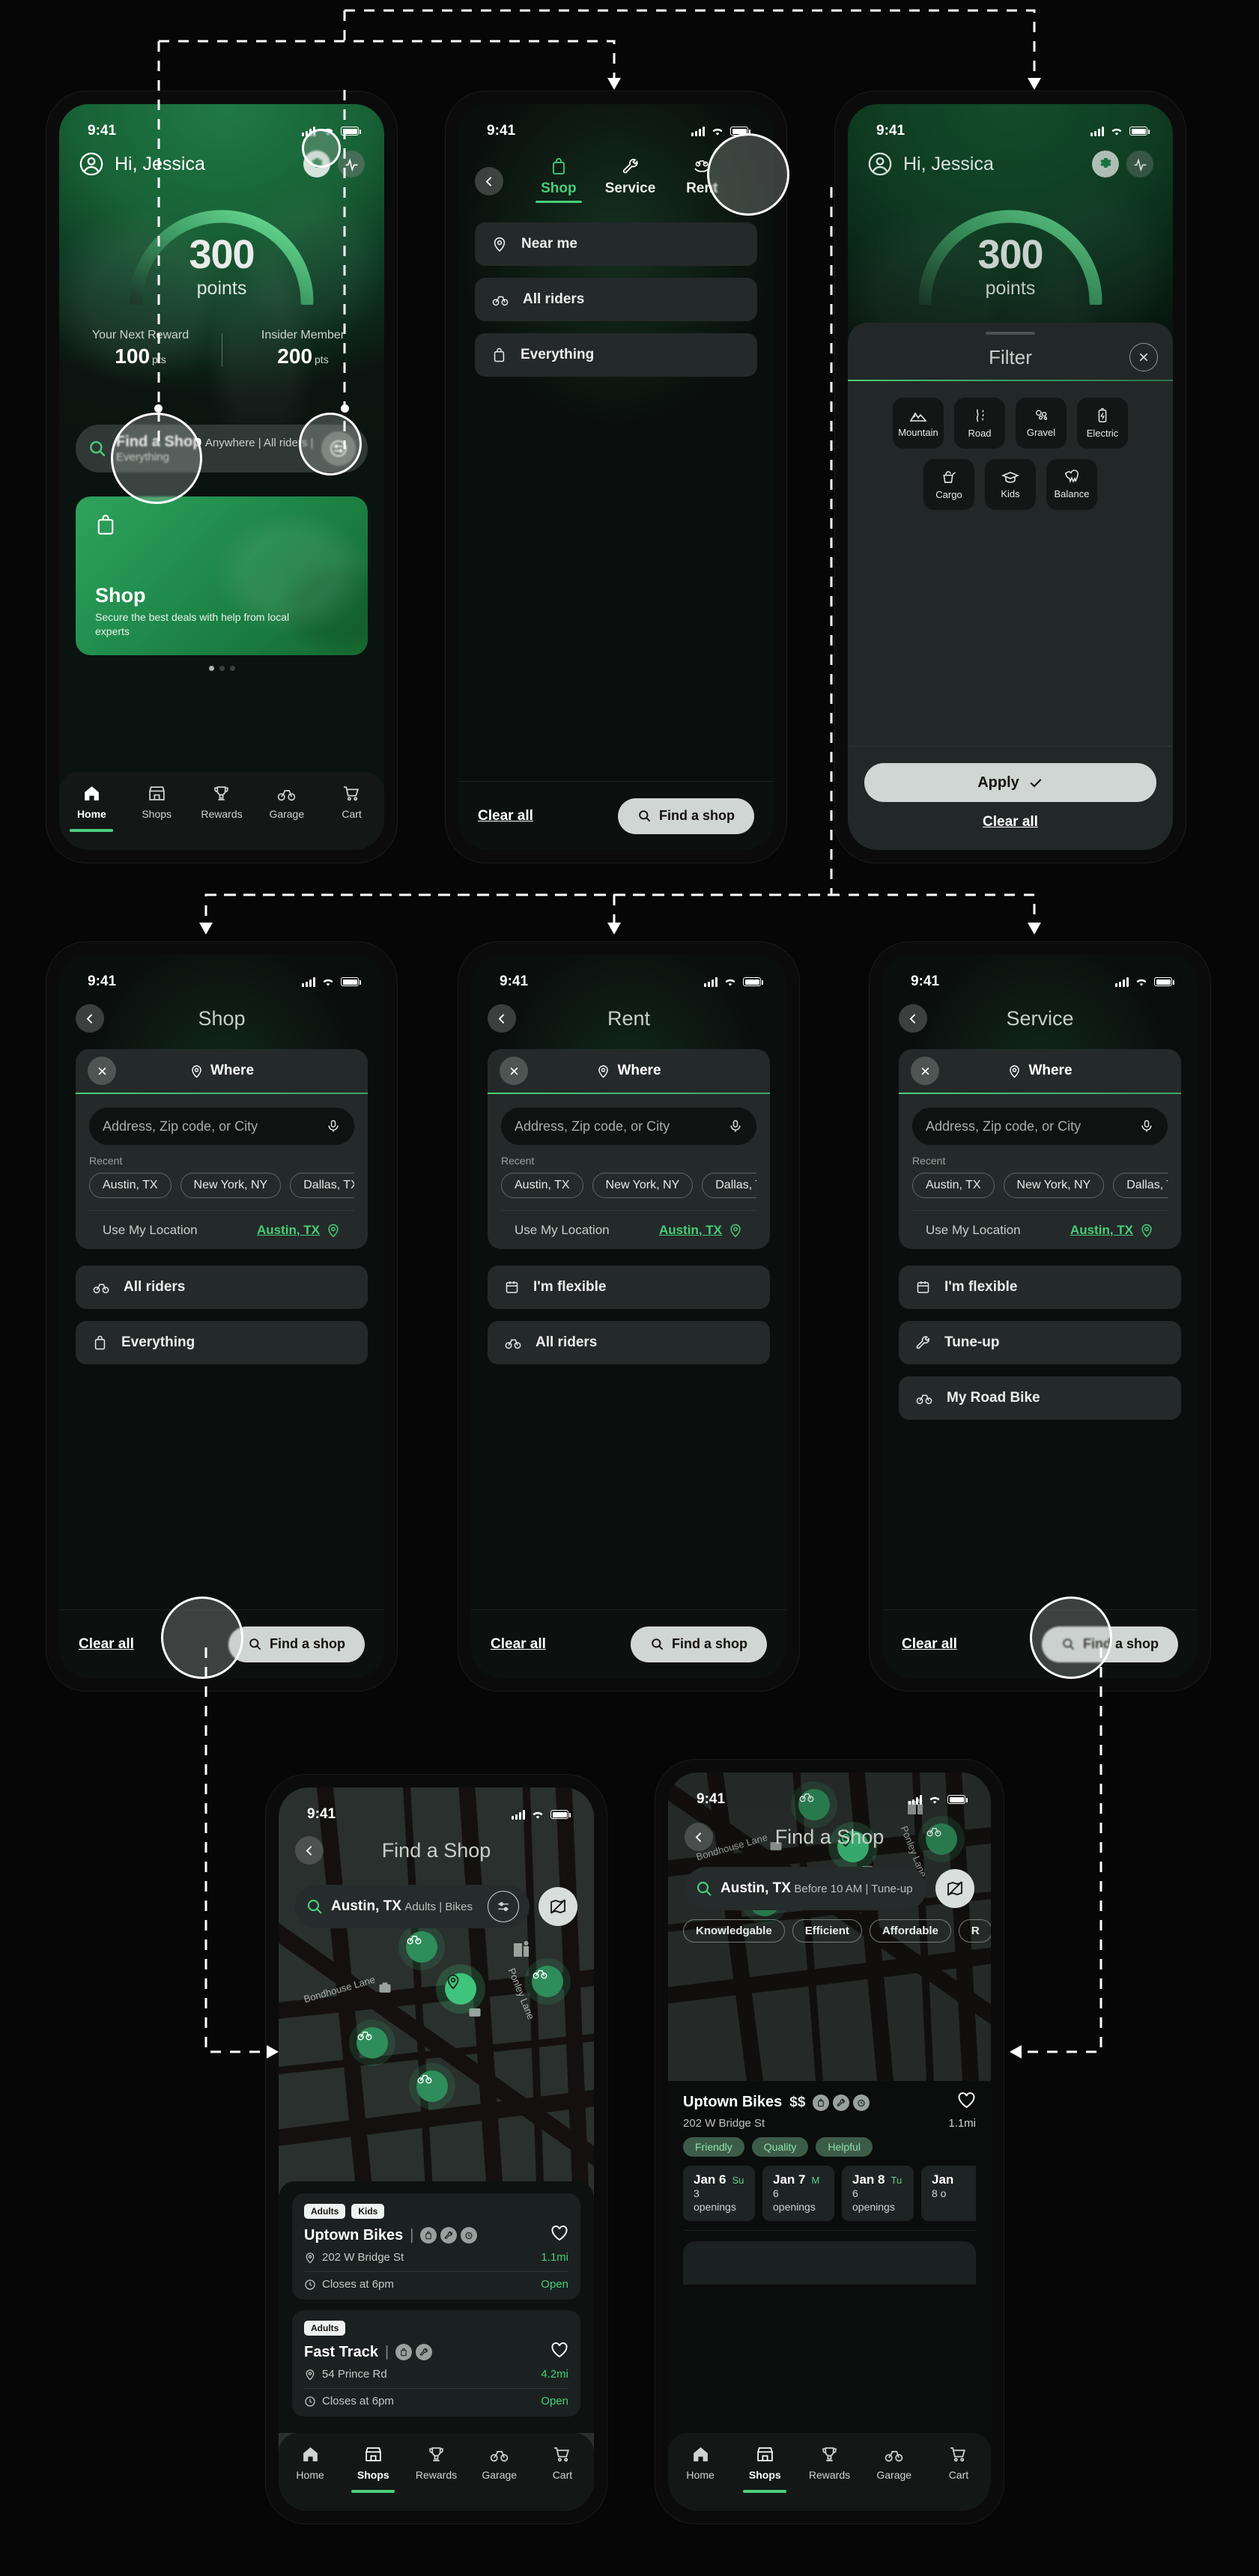  Describe the element at coordinates (503, 1906) in the screenshot. I see `filter-button` at that location.